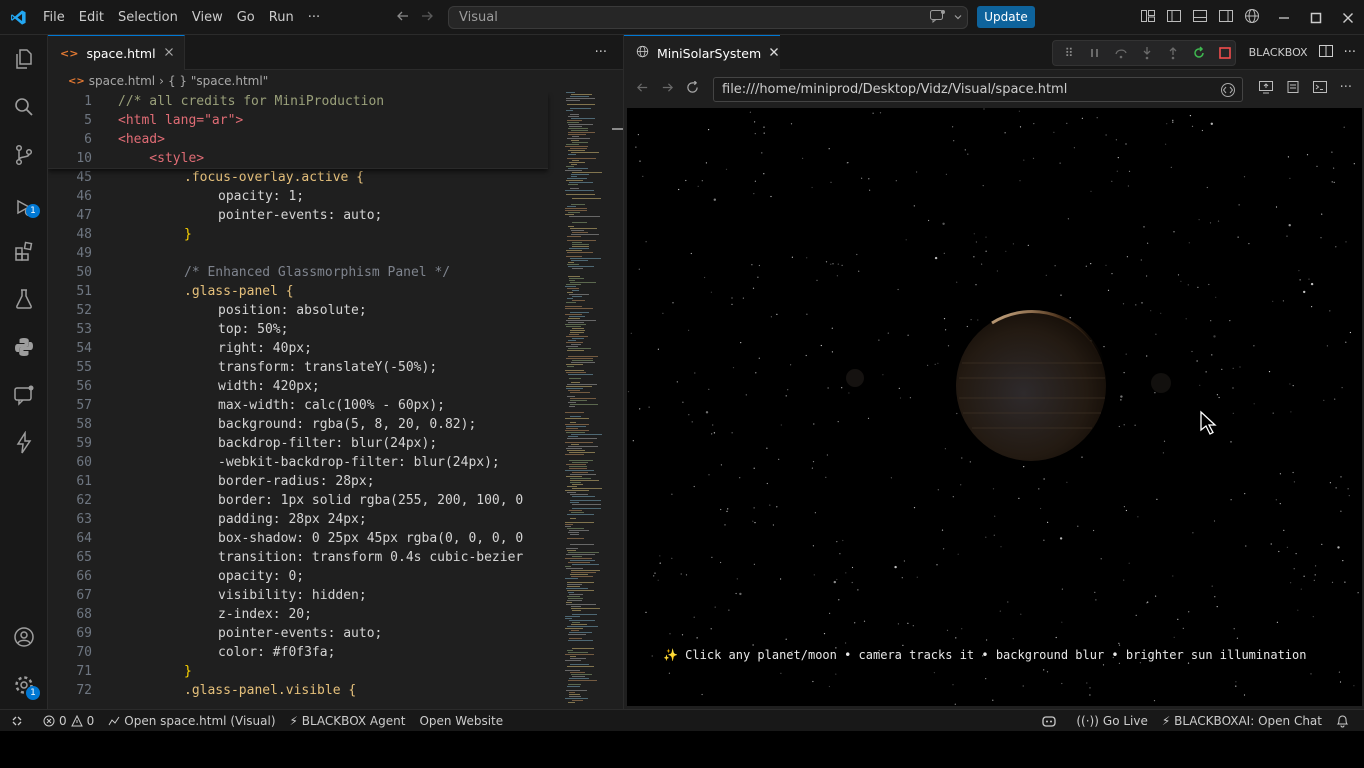  What do you see at coordinates (191, 721) in the screenshot?
I see `open-in-browser: Open space.html (Visual)` at bounding box center [191, 721].